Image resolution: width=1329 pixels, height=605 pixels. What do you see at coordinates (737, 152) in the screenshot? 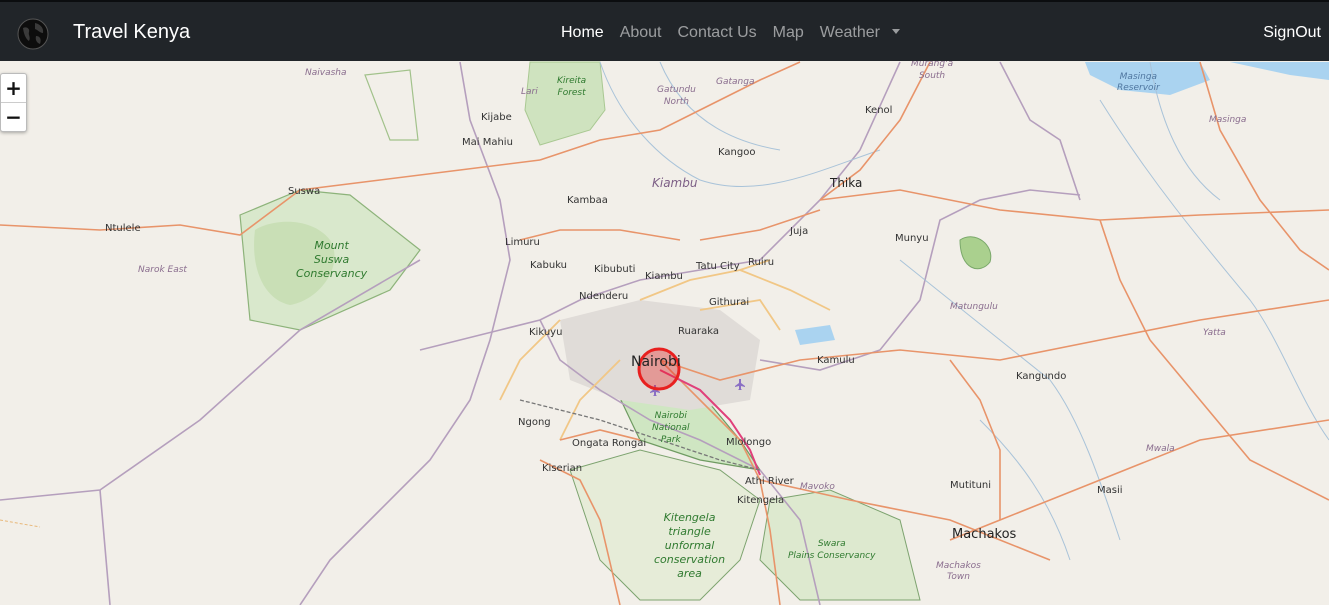
I see `map-label: Kangoo` at bounding box center [737, 152].